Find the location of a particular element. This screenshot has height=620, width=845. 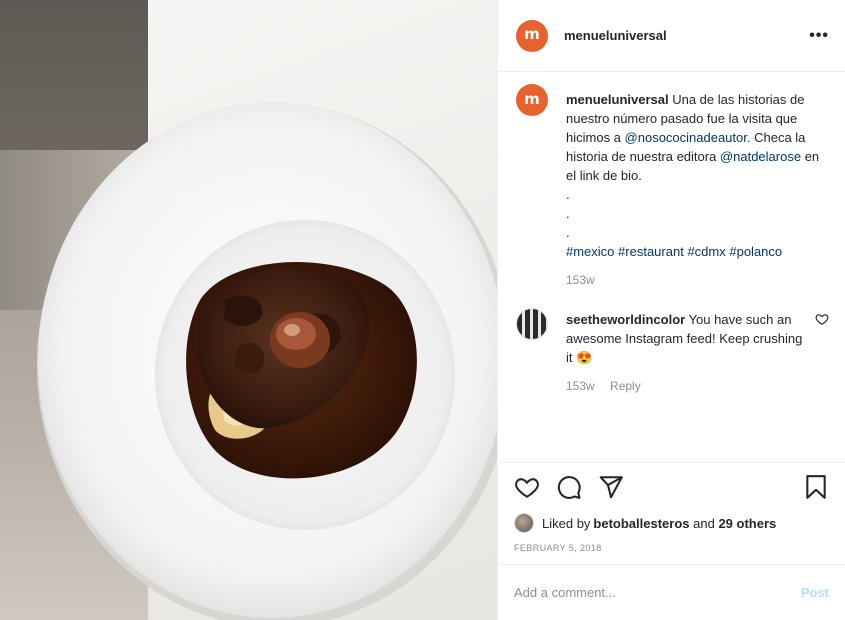

comment-bubble-icon is located at coordinates (569, 487).